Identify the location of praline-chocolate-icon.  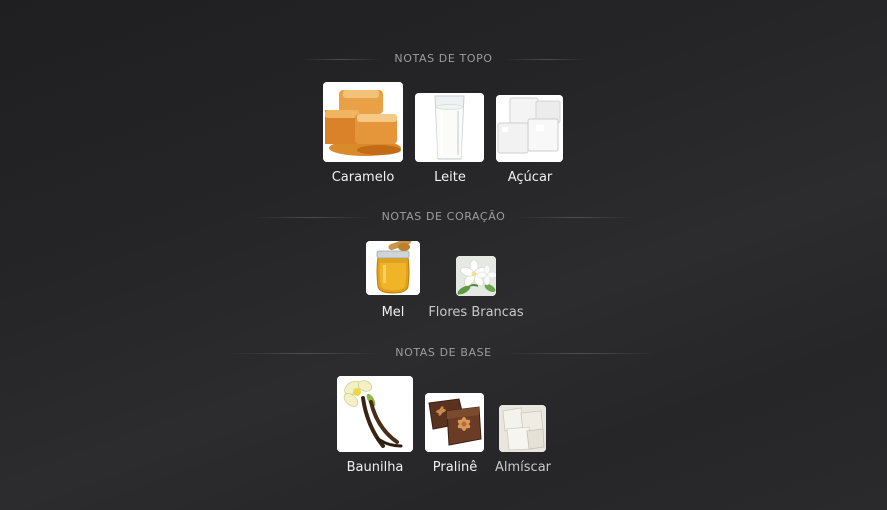
(454, 422).